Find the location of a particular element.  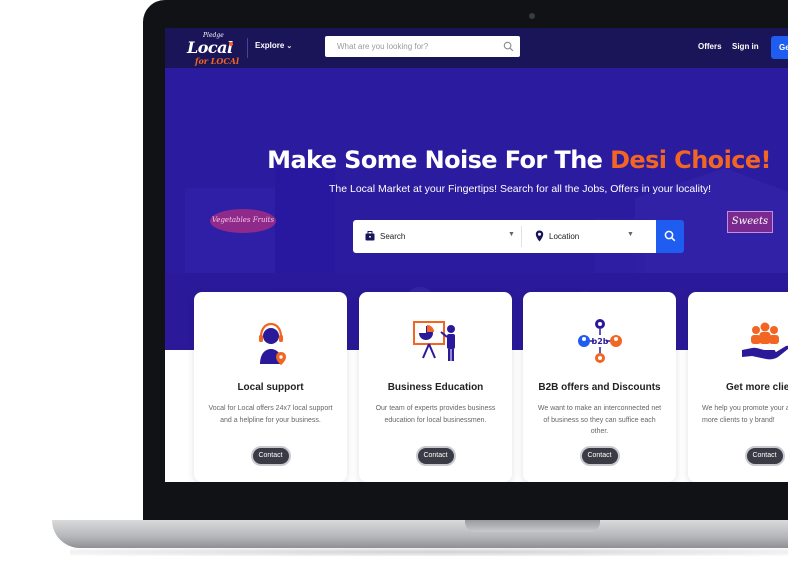

top-search-input is located at coordinates (412, 46).